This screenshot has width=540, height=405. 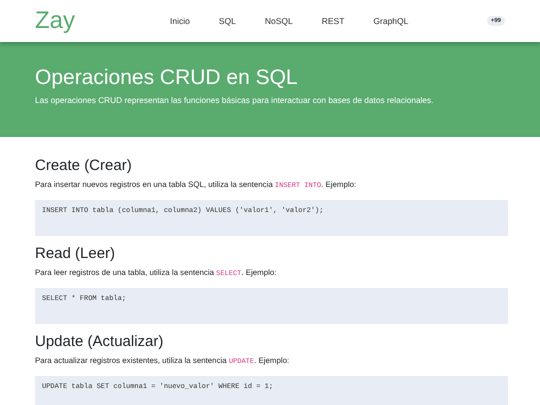 I want to click on nav-link: SQL, so click(x=227, y=21).